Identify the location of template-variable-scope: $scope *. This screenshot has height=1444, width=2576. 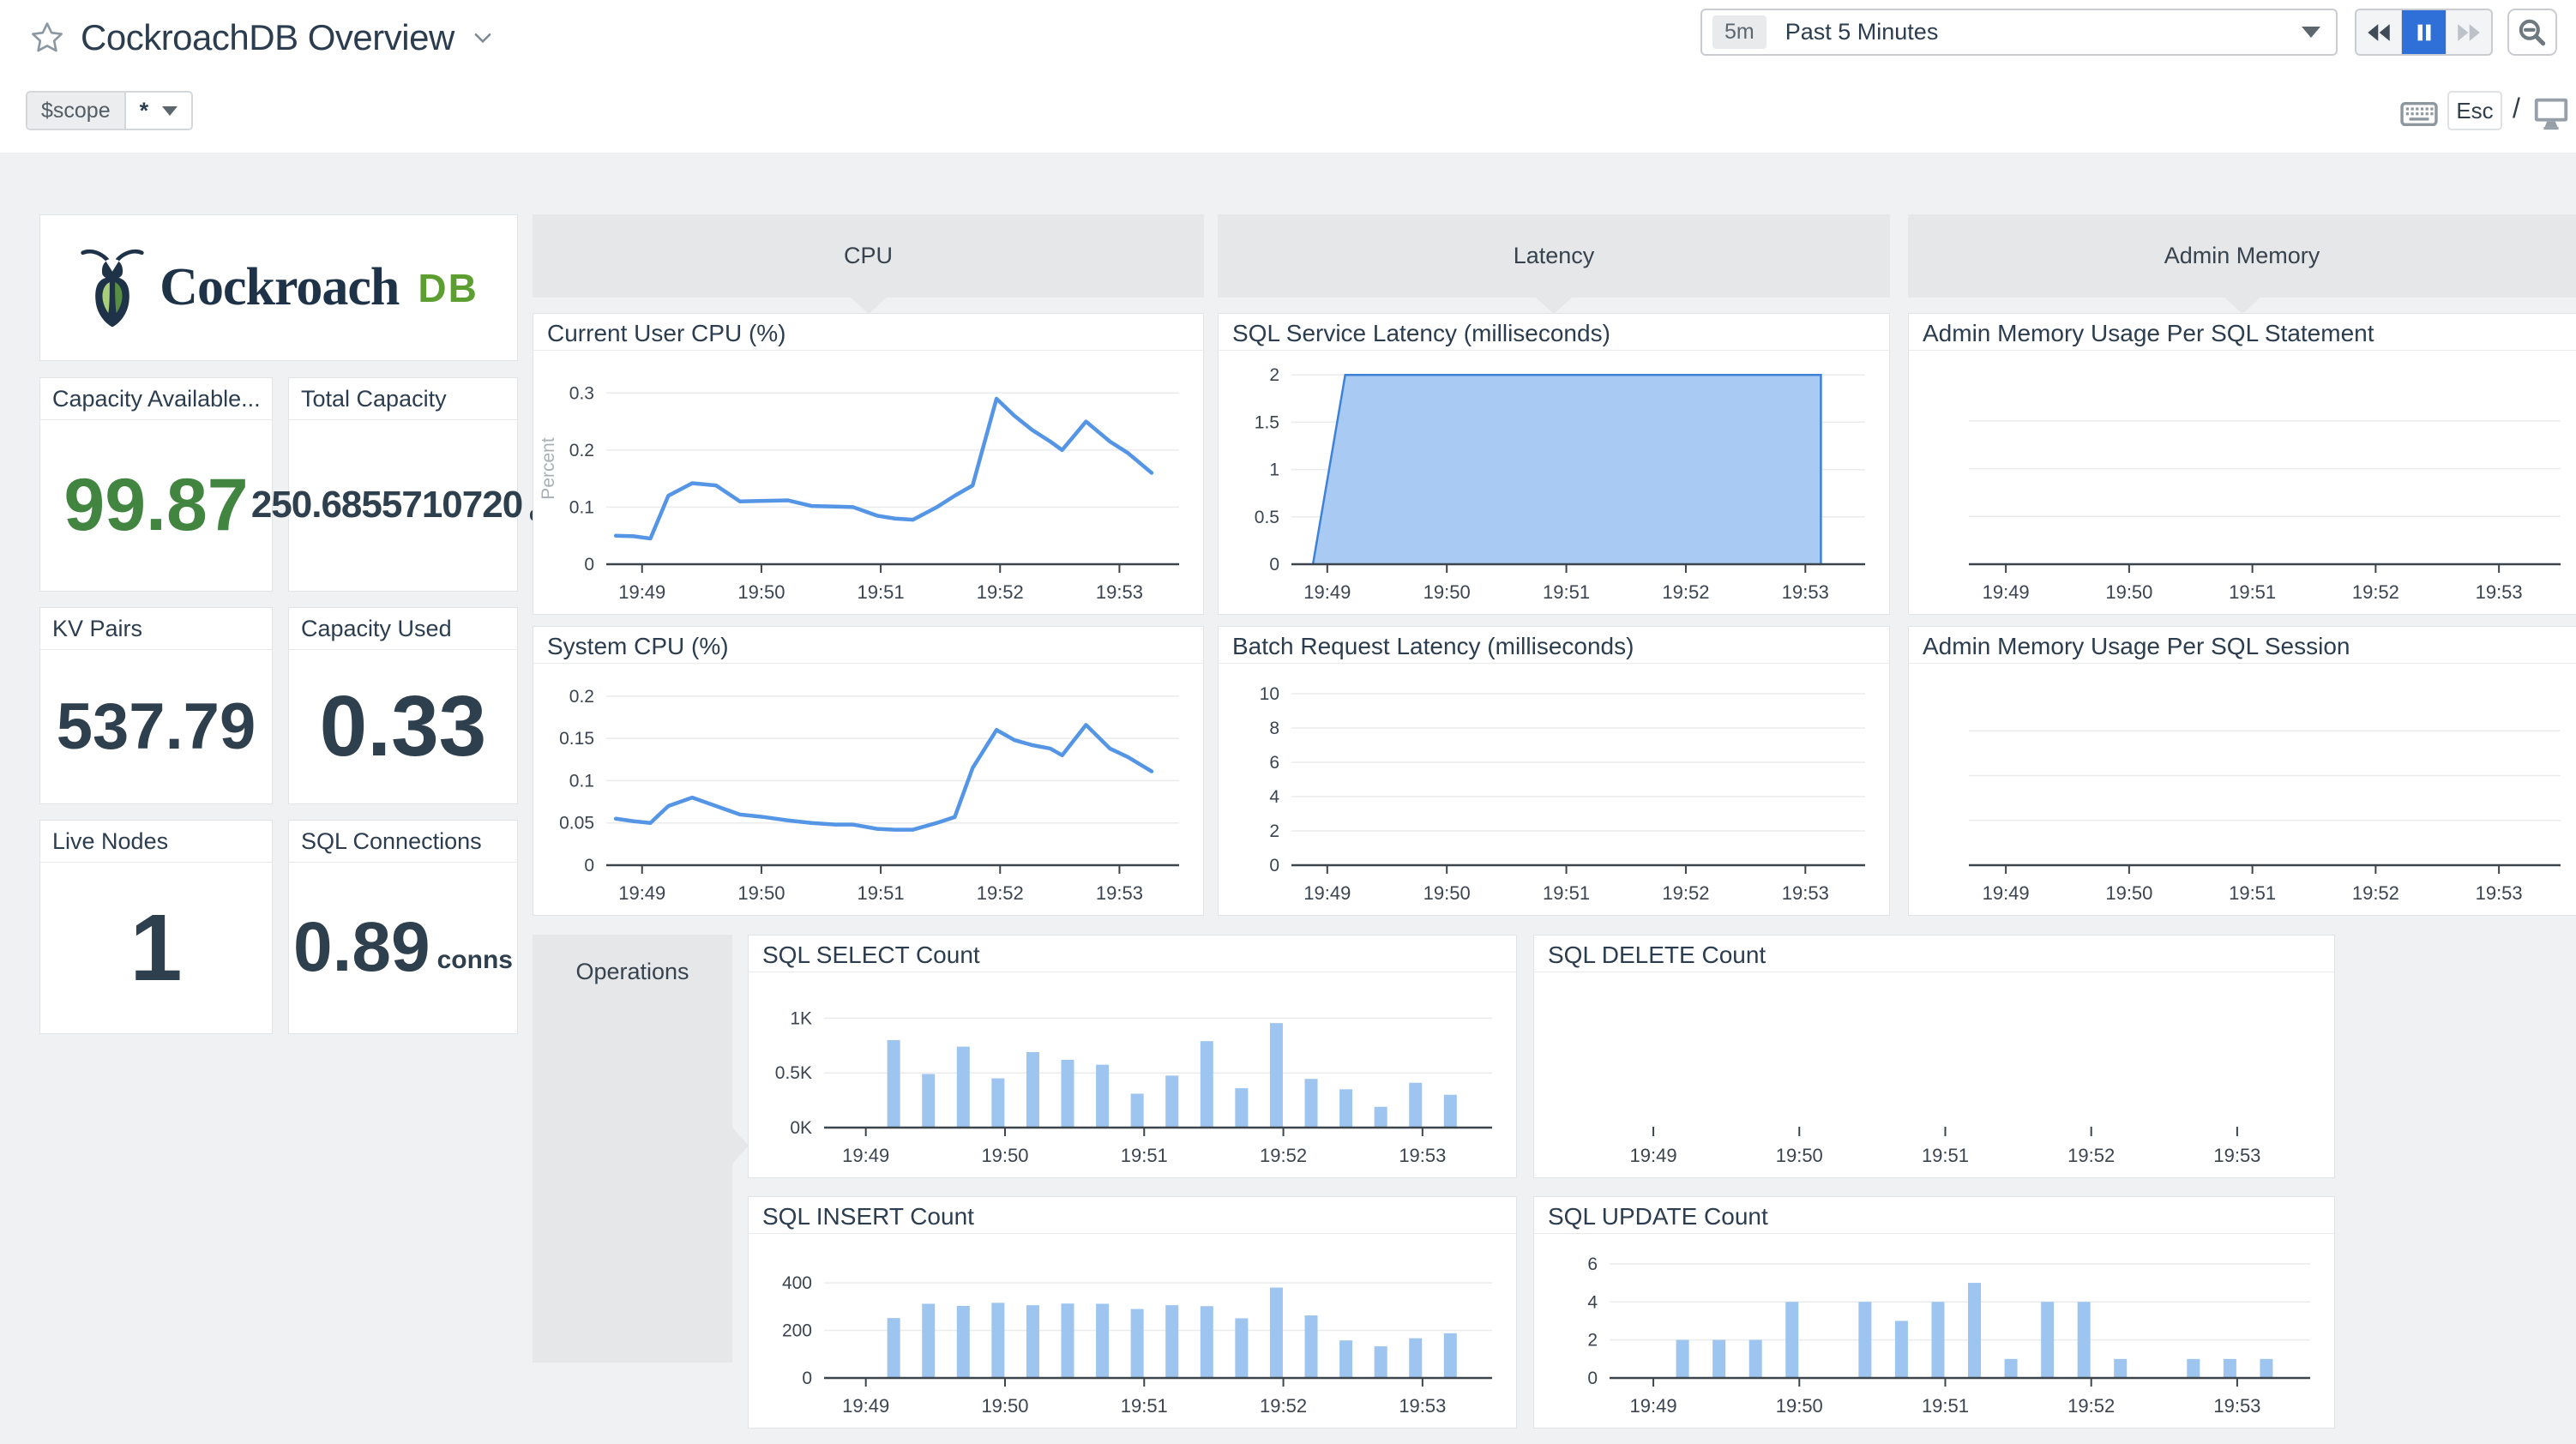
(110, 110).